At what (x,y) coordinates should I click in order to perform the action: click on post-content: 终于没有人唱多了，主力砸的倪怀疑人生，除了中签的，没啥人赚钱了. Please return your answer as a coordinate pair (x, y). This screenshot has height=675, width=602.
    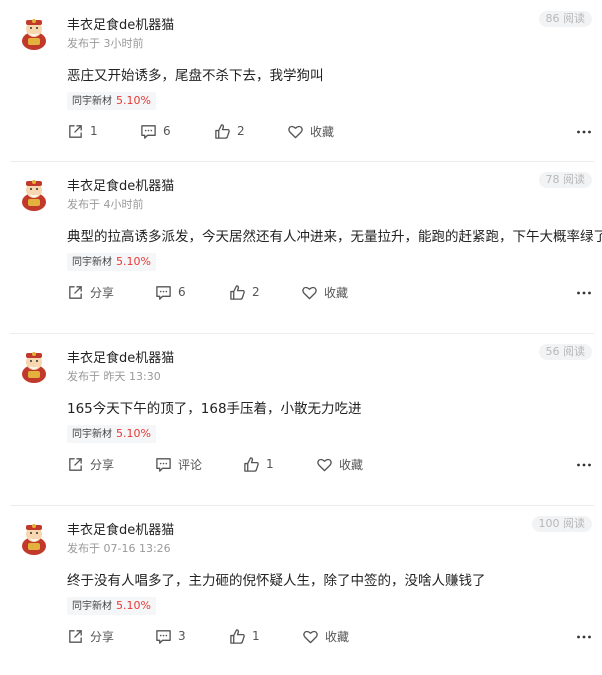
    Looking at the image, I should click on (276, 579).